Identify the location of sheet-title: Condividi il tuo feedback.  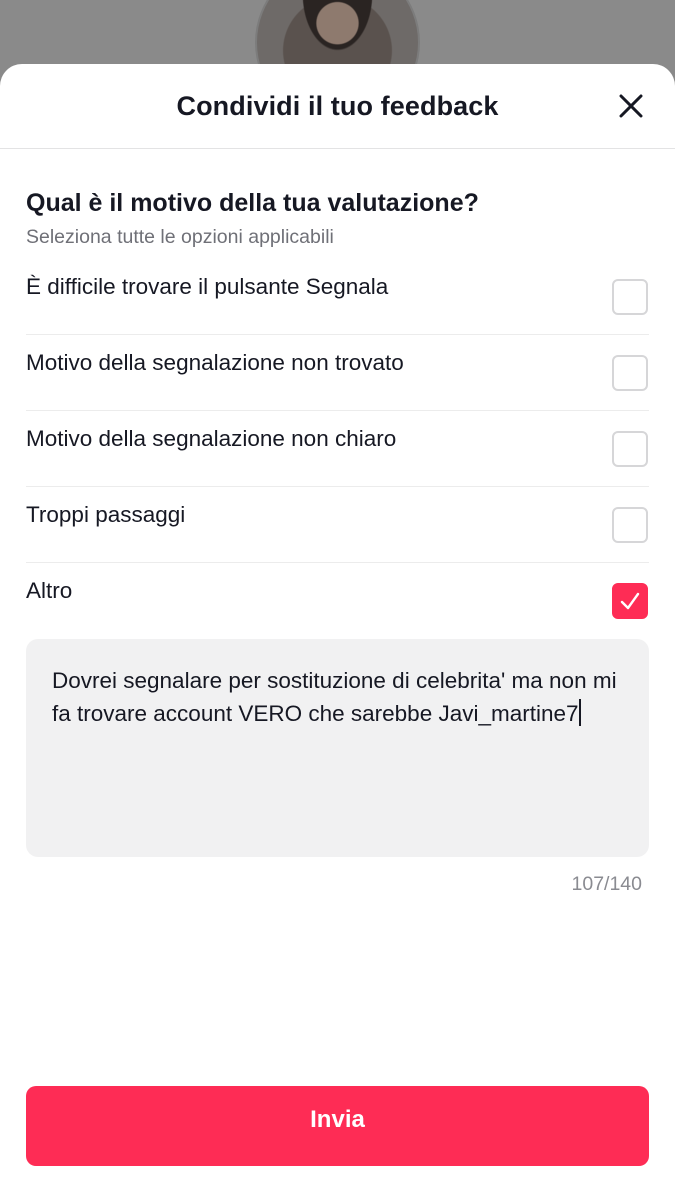
(337, 105).